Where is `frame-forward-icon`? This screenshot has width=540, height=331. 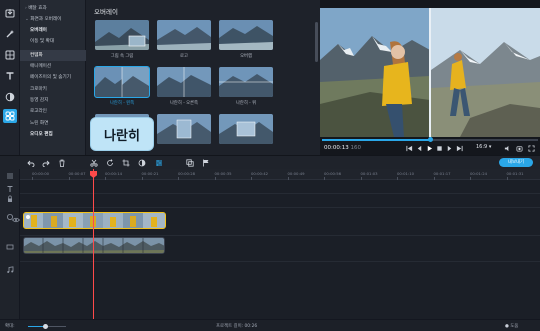 frame-forward-icon is located at coordinates (449, 148).